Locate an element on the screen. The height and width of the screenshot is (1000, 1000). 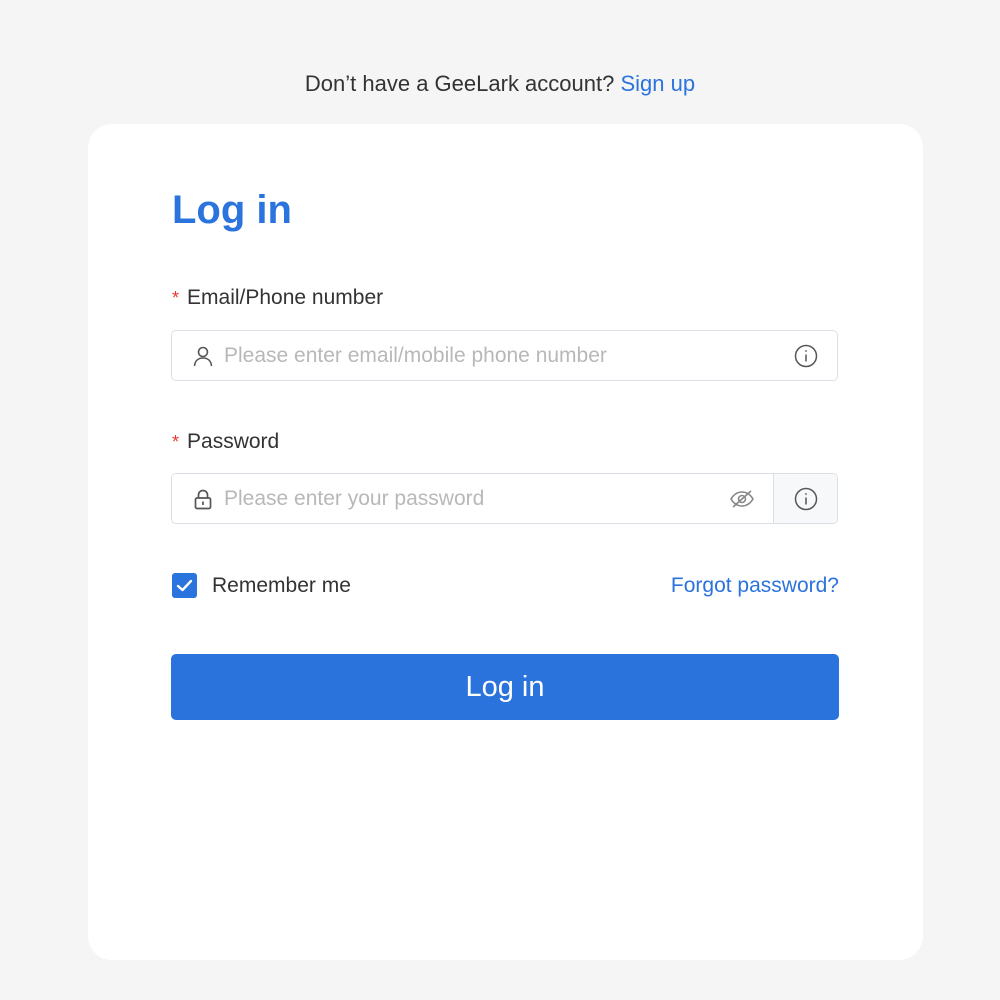
forgot-password-link: Forgot password? is located at coordinates (755, 585).